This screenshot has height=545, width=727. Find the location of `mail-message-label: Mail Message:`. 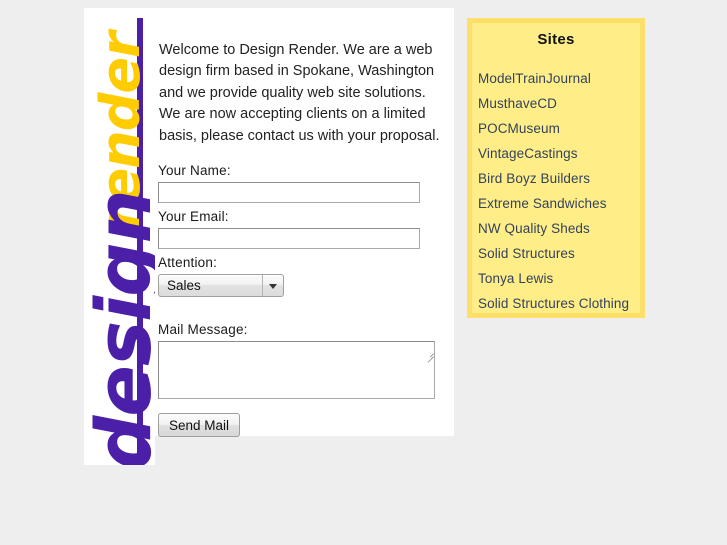

mail-message-label: Mail Message: is located at coordinates (203, 329).